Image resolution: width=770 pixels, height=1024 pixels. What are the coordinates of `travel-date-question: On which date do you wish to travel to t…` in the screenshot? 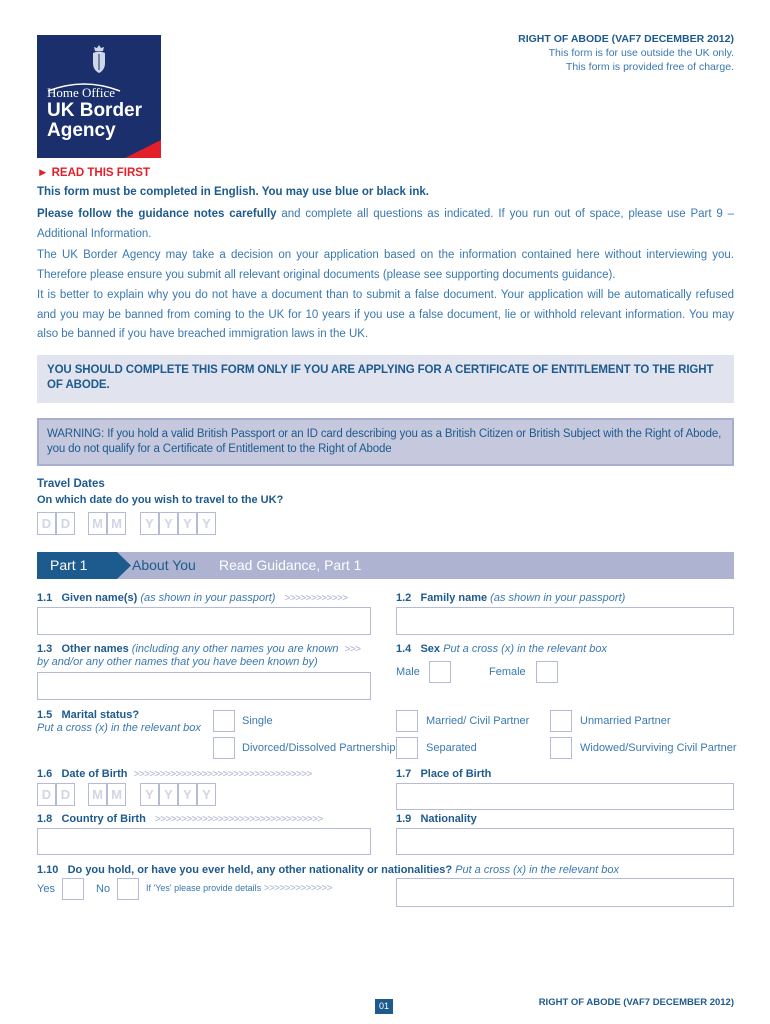 It's located at (160, 500).